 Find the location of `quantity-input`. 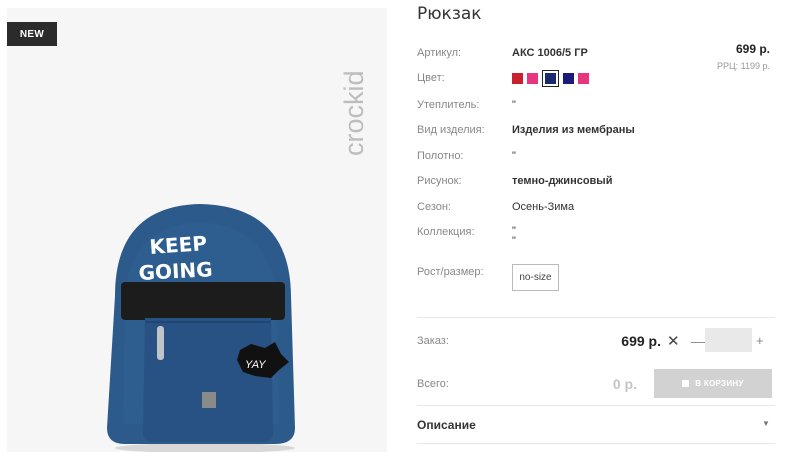

quantity-input is located at coordinates (728, 340).